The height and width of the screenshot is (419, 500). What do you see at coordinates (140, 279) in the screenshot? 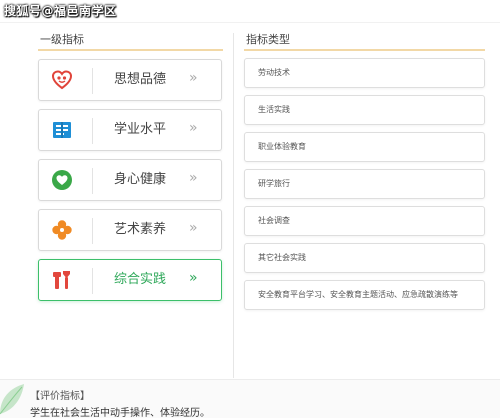
I see `category-label: 综合实践` at bounding box center [140, 279].